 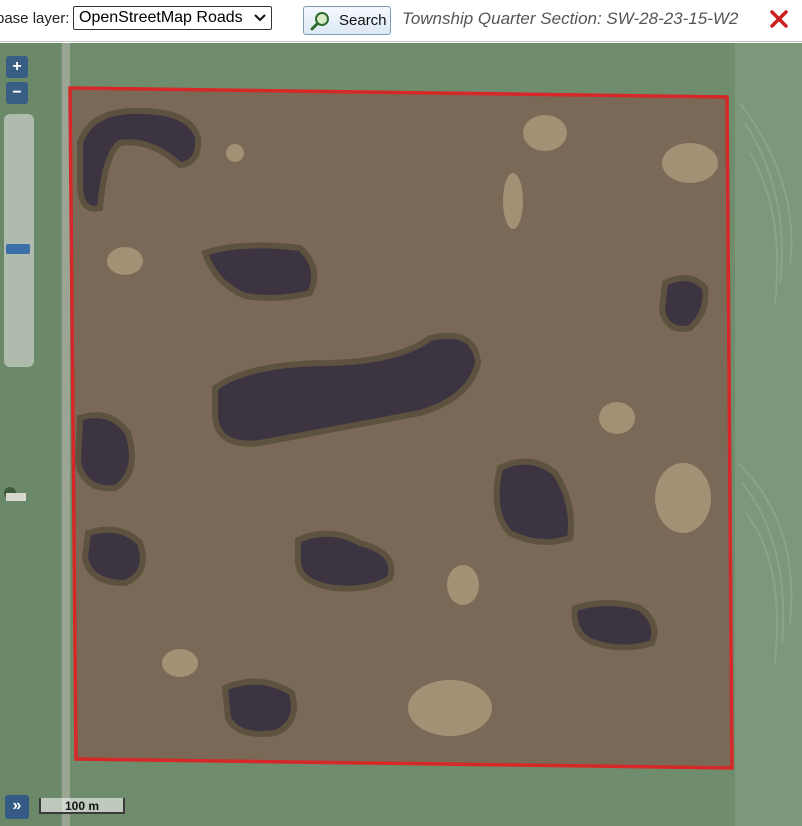 I want to click on scale-bar: 100 m, so click(x=82, y=806).